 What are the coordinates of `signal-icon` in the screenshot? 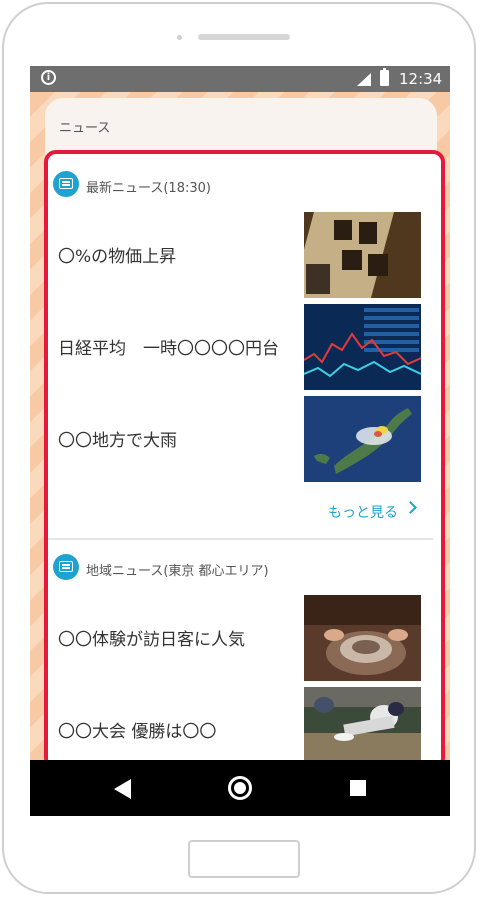 It's located at (364, 79).